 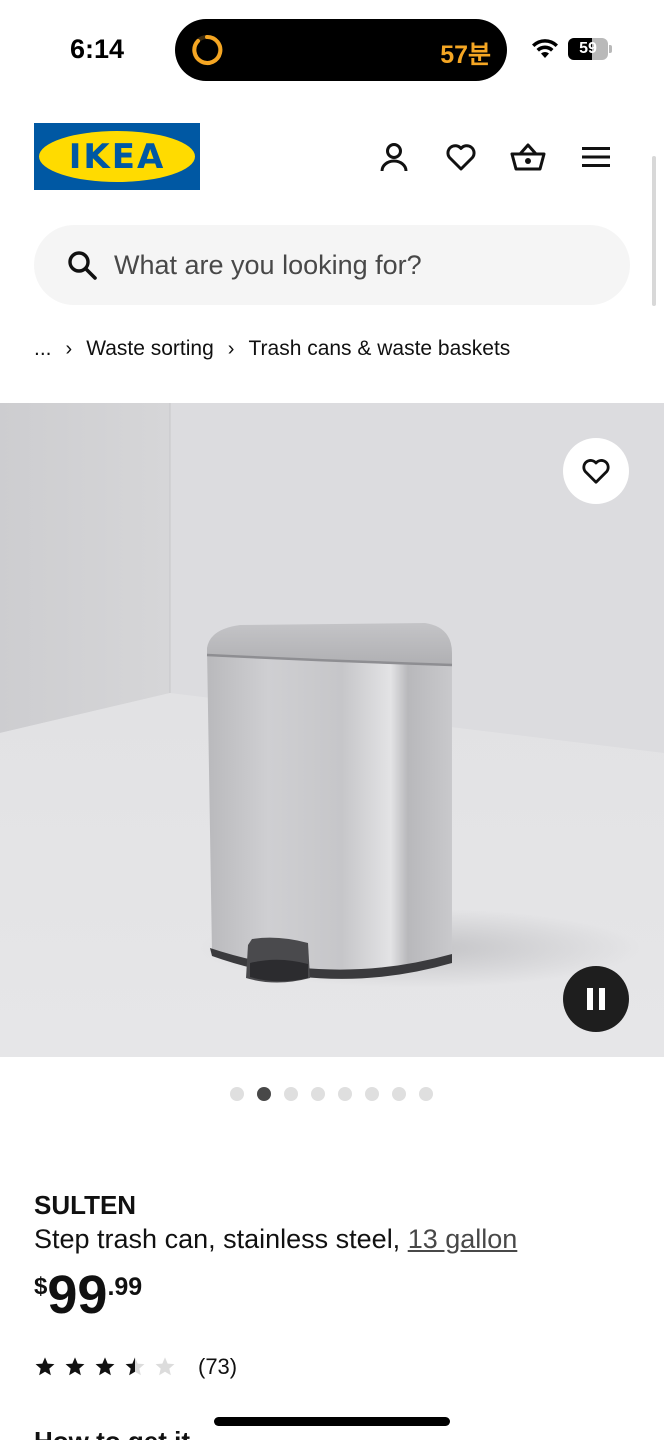 I want to click on search-bar, so click(x=332, y=265).